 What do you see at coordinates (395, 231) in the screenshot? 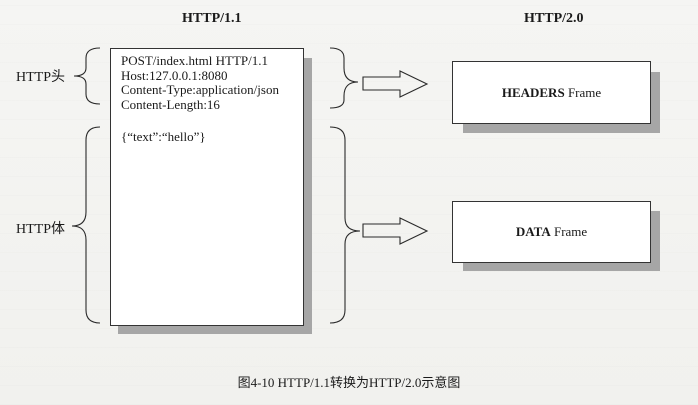
I see `data-arrow-icon` at bounding box center [395, 231].